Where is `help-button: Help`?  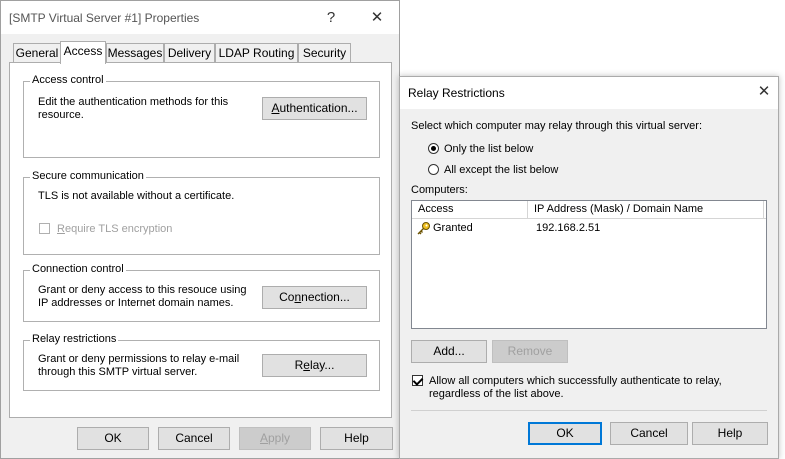 help-button: Help is located at coordinates (356, 438).